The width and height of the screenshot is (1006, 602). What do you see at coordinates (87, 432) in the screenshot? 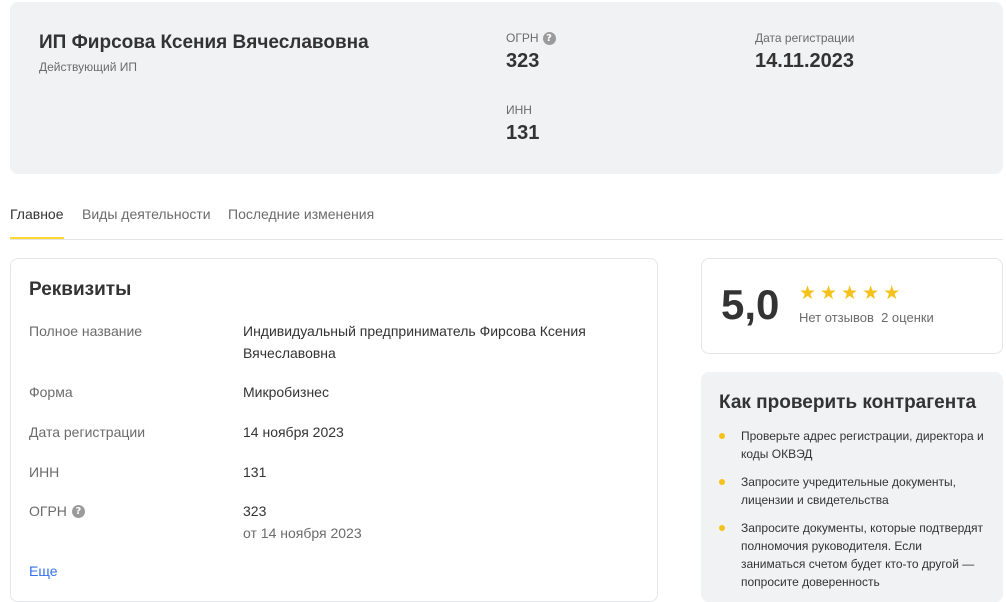
I see `reg-date-label: Дата регистрации` at bounding box center [87, 432].